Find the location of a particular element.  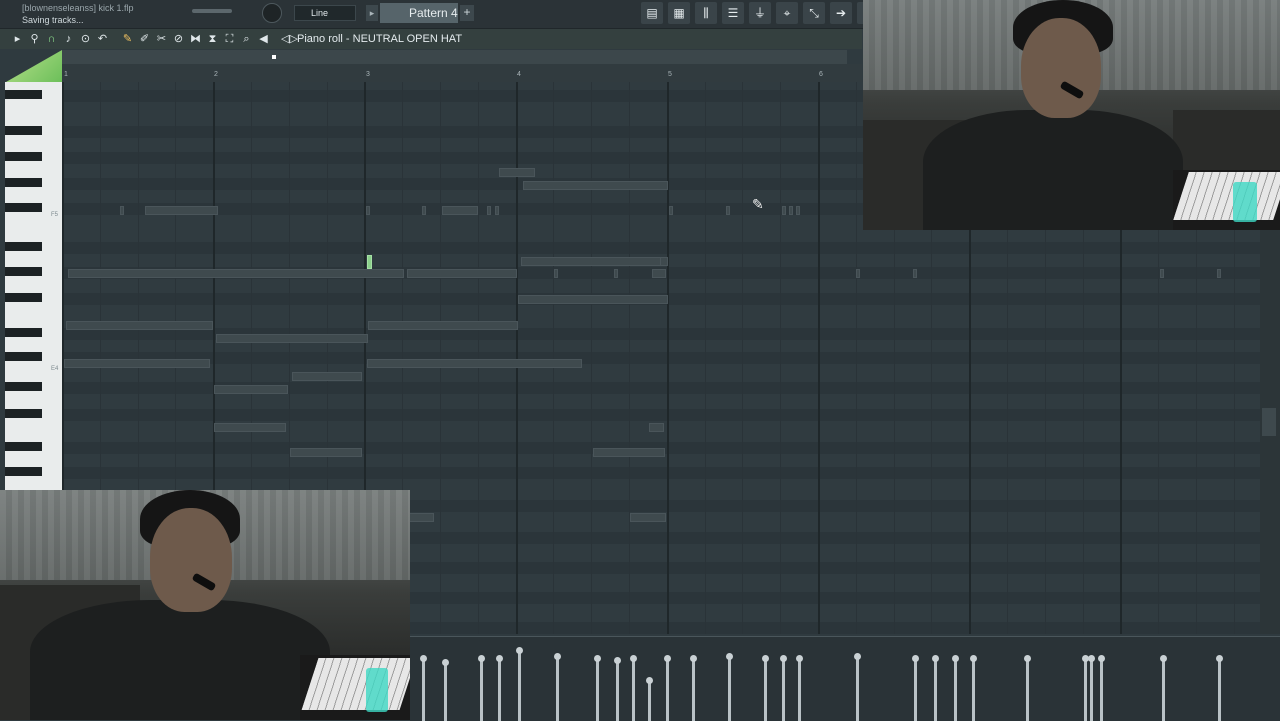

erase-icon: ✂ is located at coordinates (161, 39).